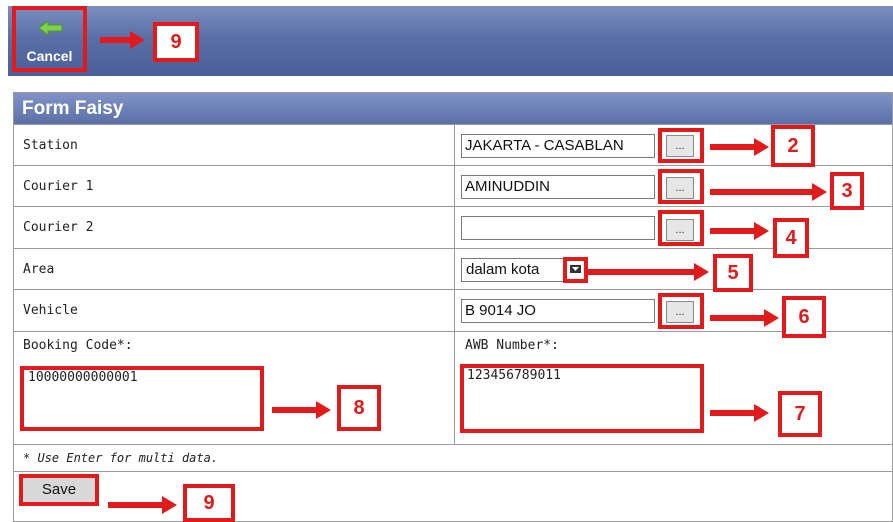 The width and height of the screenshot is (893, 522). Describe the element at coordinates (558, 228) in the screenshot. I see `courier2-input` at that location.